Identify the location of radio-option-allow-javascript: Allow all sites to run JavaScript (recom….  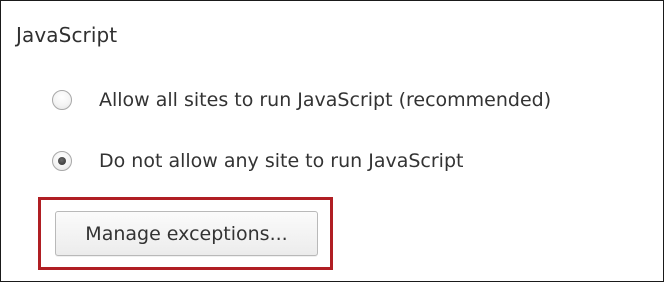
(301, 100).